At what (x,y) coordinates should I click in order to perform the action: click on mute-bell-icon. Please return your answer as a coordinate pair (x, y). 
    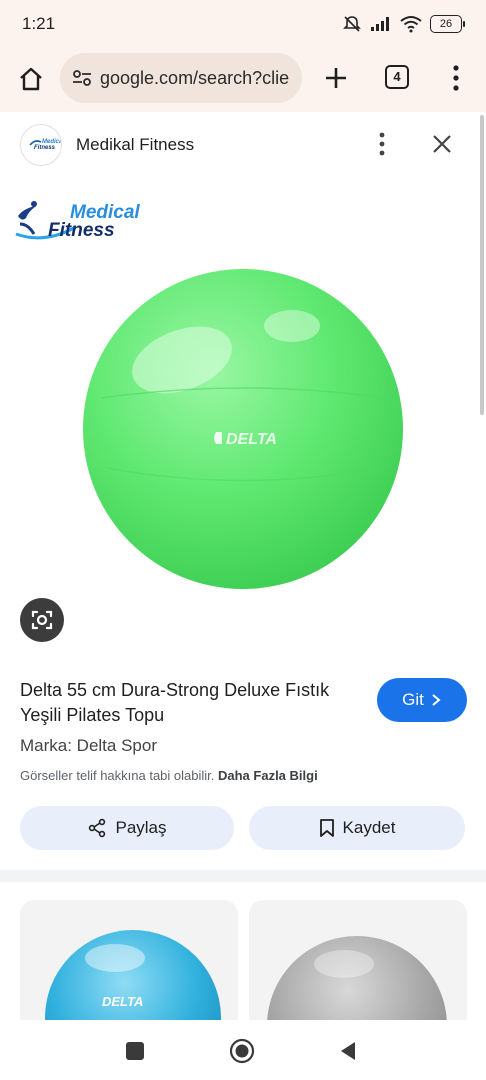
    Looking at the image, I should click on (352, 24).